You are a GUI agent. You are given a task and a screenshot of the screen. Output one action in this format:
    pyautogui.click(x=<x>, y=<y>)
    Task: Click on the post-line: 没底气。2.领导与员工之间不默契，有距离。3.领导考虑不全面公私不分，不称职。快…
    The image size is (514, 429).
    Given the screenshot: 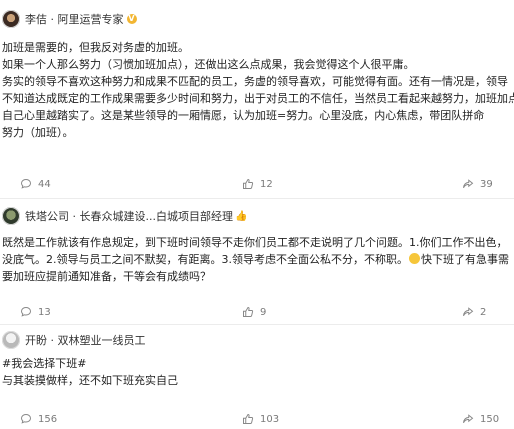 What is the action you would take?
    pyautogui.click(x=257, y=259)
    